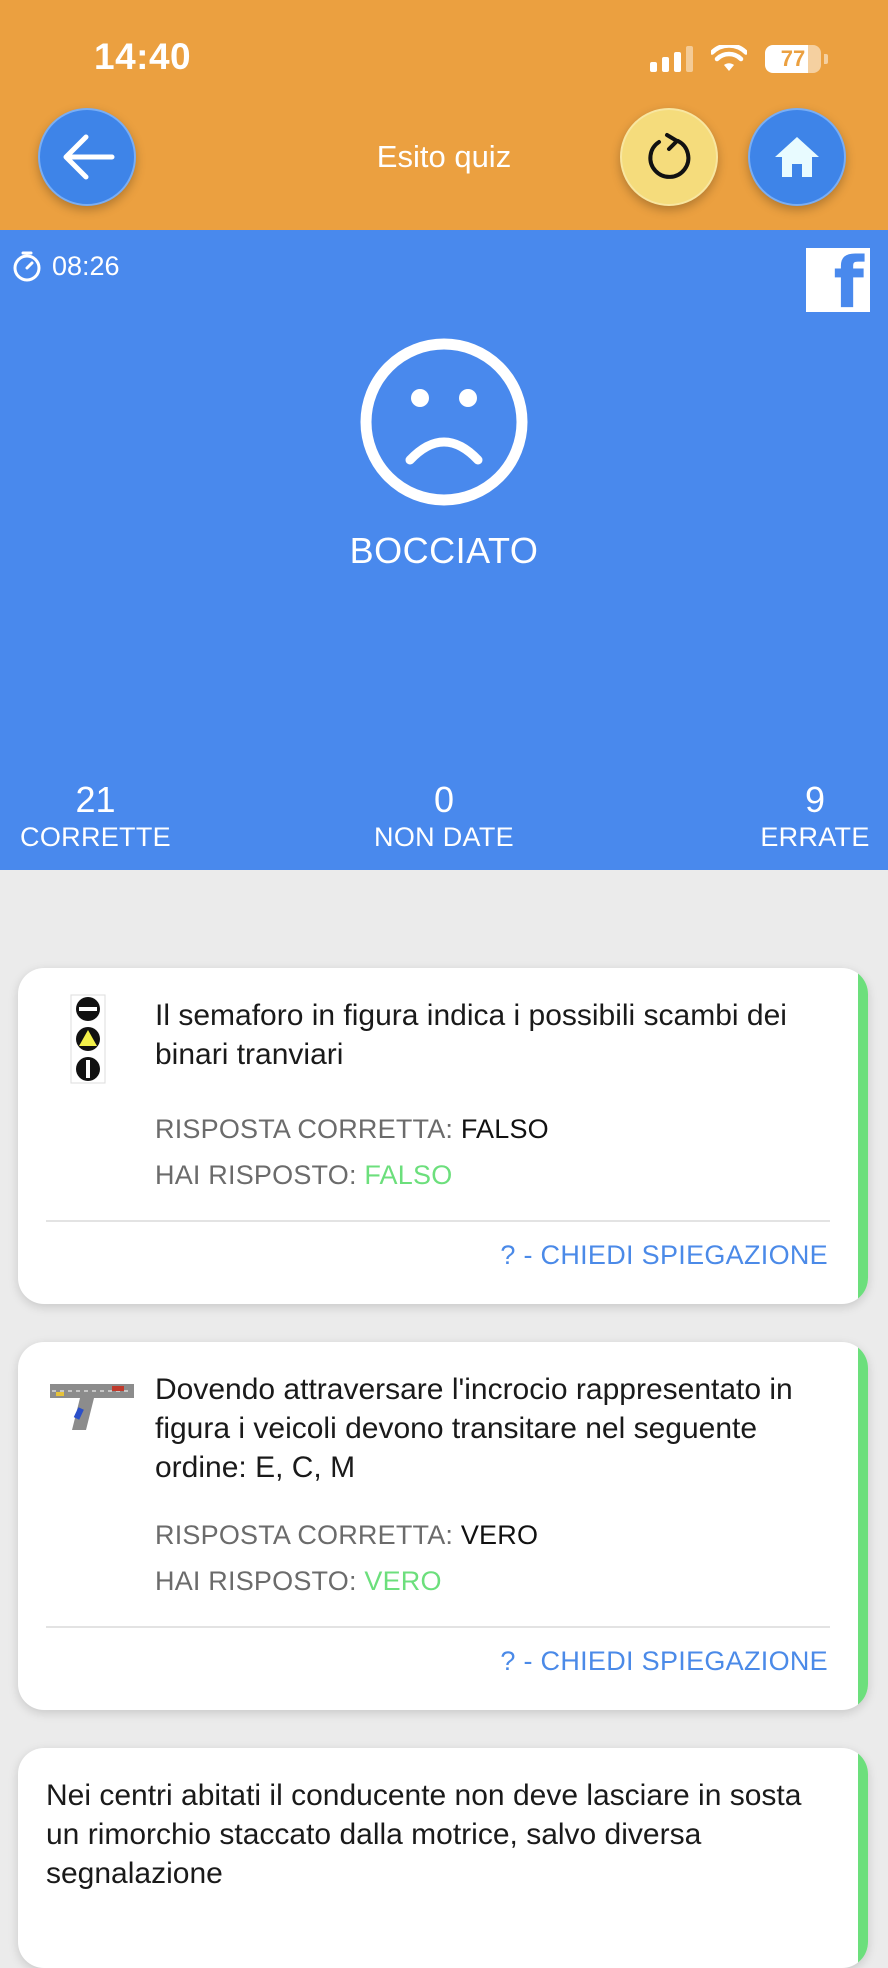 Image resolution: width=888 pixels, height=1968 pixels. I want to click on correct-answer: RISPOSTA CORRETTA: VERO, so click(346, 1535).